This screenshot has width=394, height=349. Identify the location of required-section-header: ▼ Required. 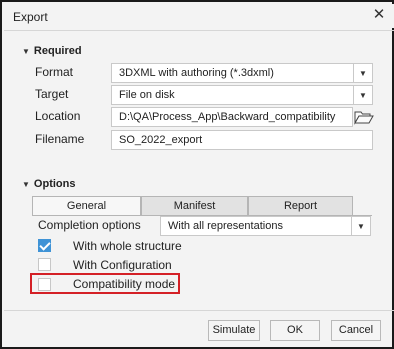
(52, 51).